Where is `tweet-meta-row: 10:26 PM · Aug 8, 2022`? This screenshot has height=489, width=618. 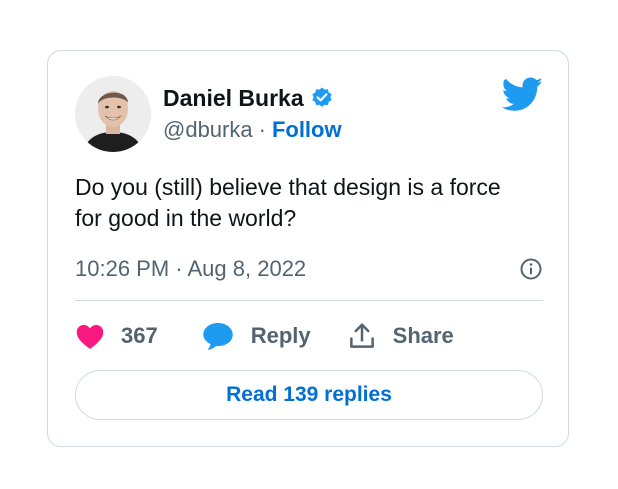 tweet-meta-row: 10:26 PM · Aug 8, 2022 is located at coordinates (309, 269).